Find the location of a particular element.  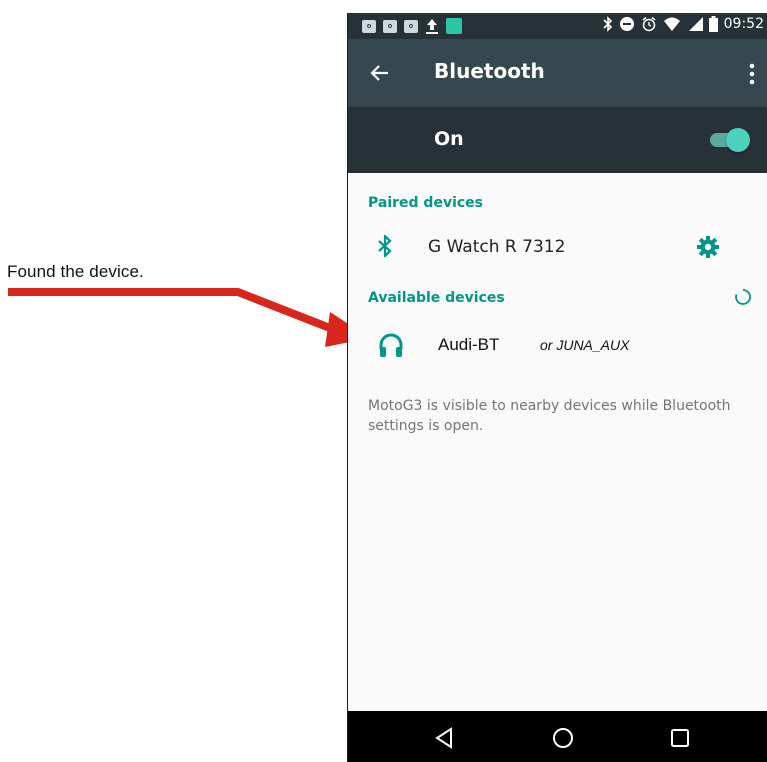

signal-icon is located at coordinates (695, 24).